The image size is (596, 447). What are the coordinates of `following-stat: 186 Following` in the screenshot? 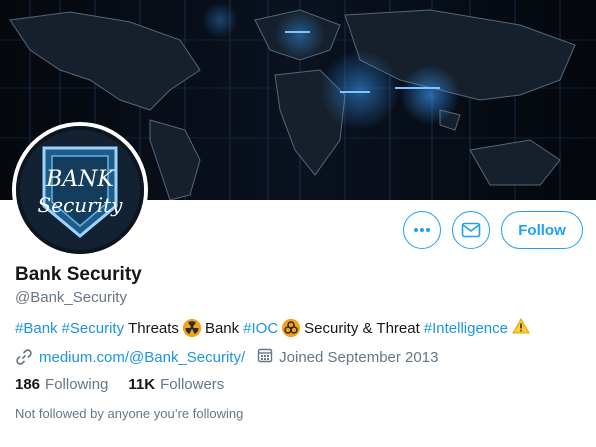 It's located at (61, 384).